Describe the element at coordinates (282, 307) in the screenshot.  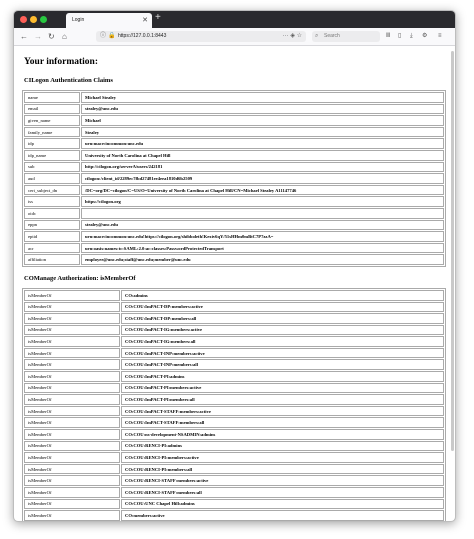
I see `row-value: CO:COU:ImPACT-DP:members:active` at that location.